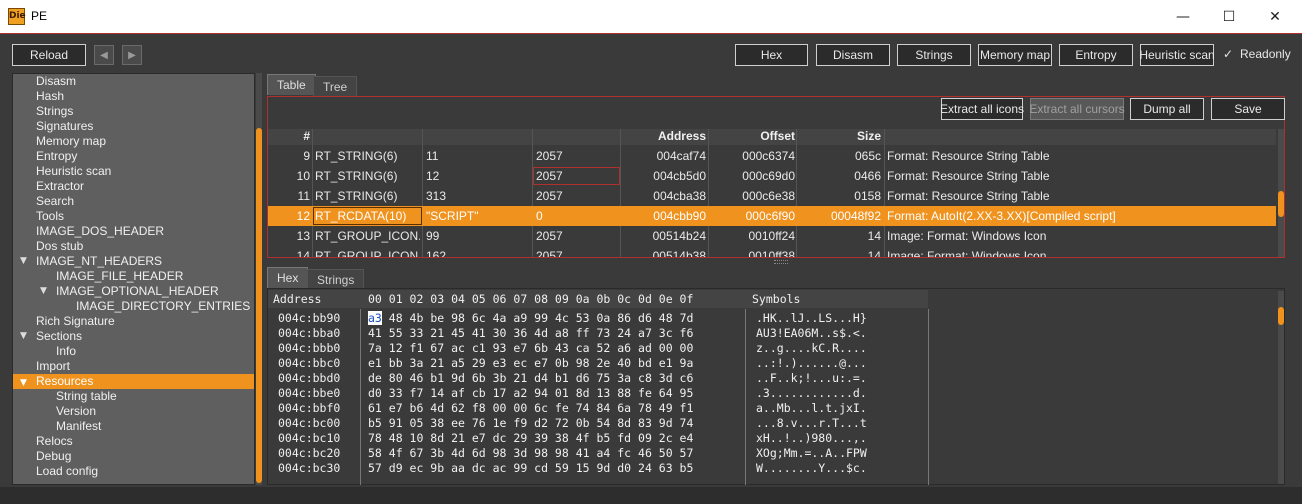  What do you see at coordinates (71, 141) in the screenshot?
I see `tree-item-memory-map: Memory map` at bounding box center [71, 141].